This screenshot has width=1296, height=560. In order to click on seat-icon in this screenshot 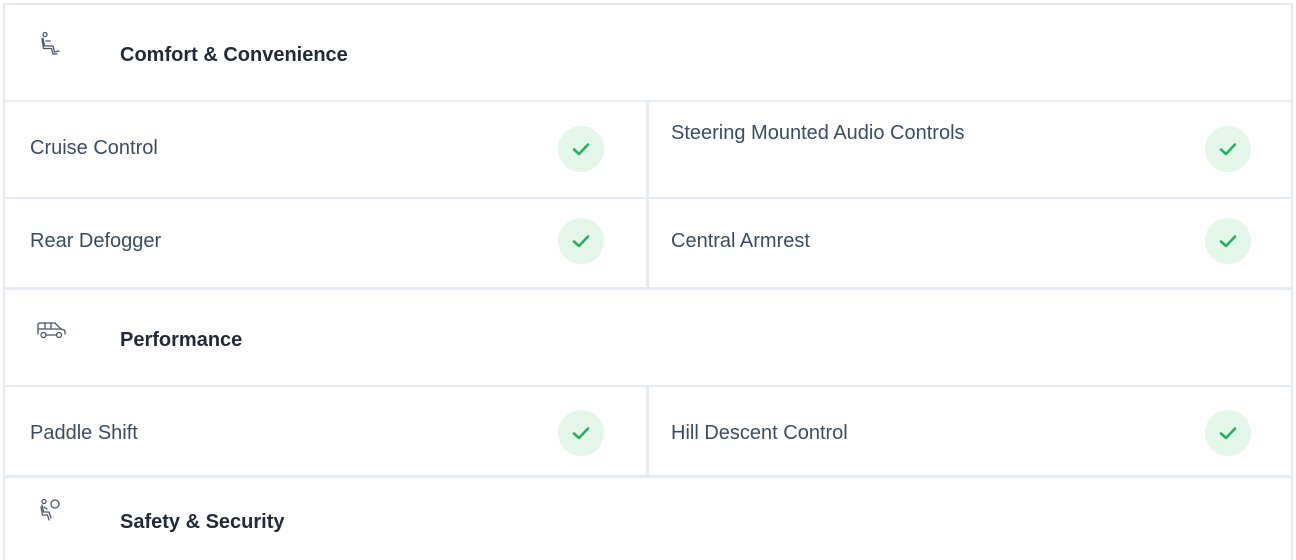, I will do `click(50, 44)`.